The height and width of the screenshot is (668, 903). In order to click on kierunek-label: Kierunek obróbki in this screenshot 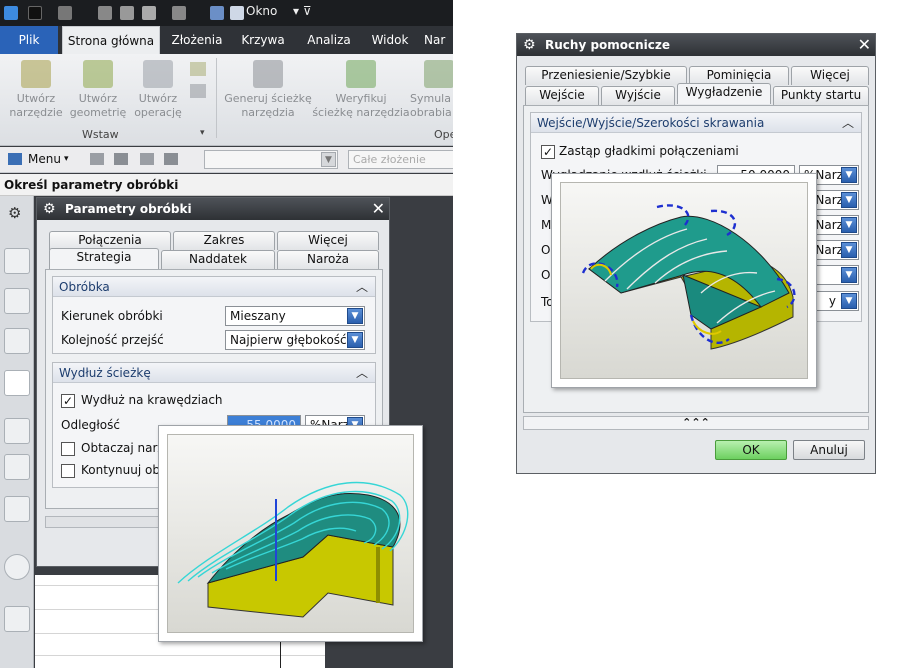, I will do `click(112, 316)`.